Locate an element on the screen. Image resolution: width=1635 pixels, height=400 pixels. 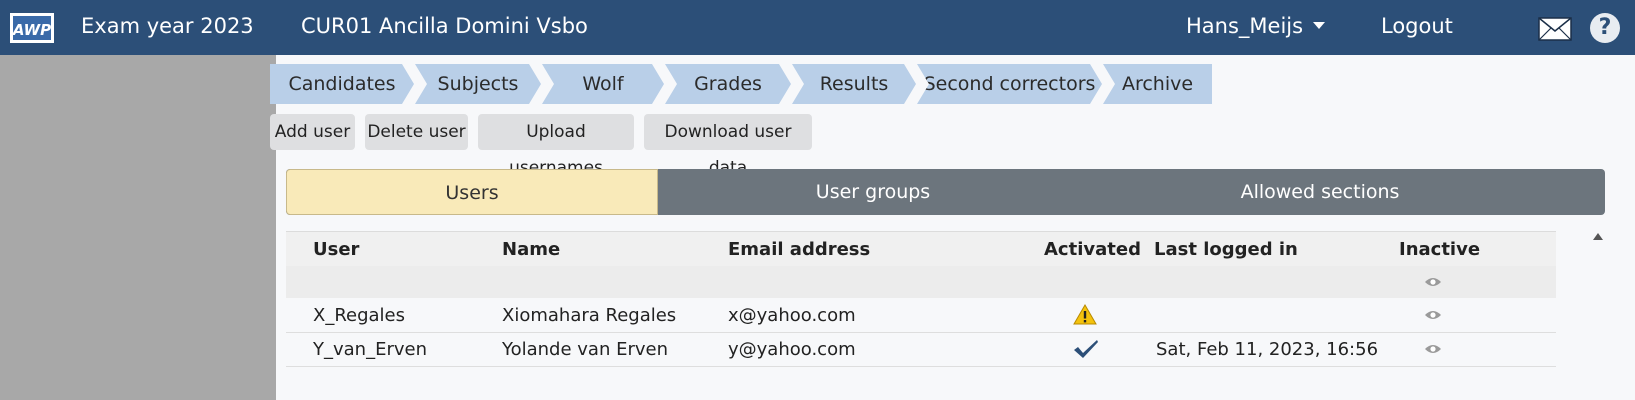
filter-row is located at coordinates (921, 282).